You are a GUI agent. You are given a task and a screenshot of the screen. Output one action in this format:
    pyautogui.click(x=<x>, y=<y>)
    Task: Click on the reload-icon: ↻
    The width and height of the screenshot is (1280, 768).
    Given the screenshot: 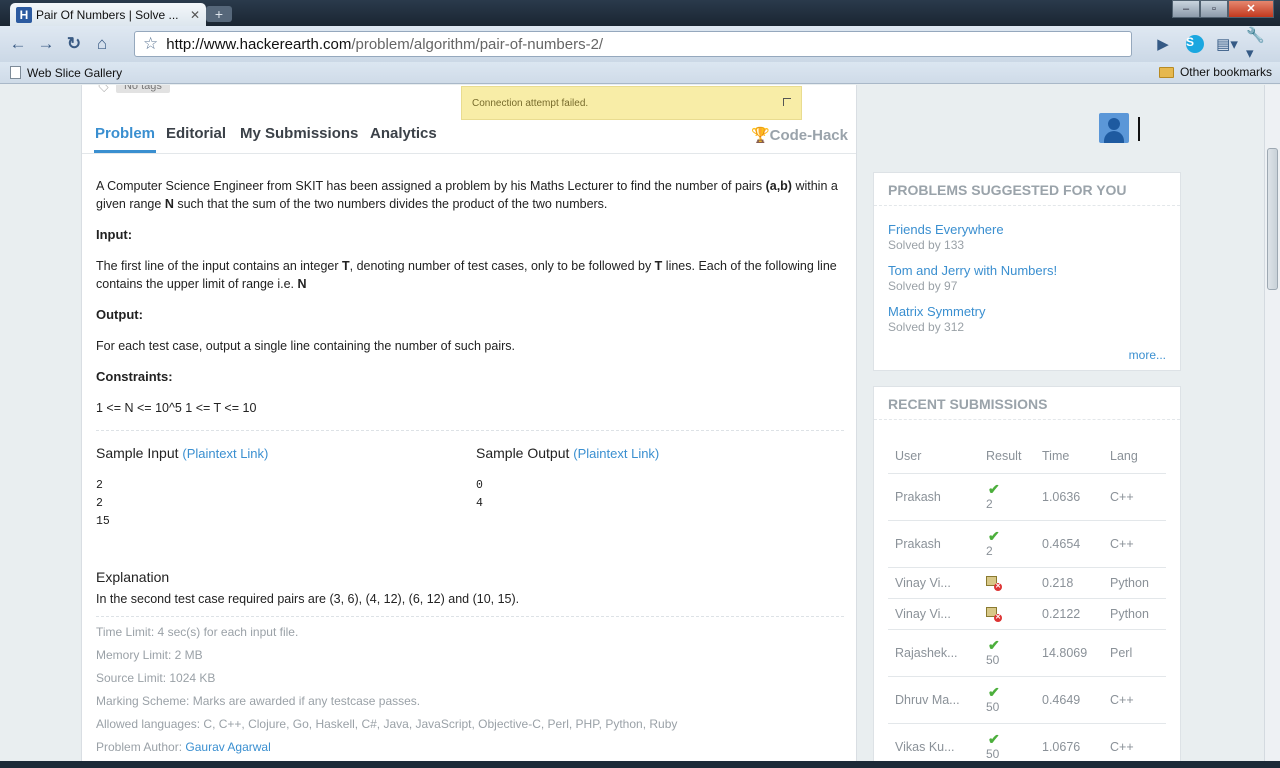 What is the action you would take?
    pyautogui.click(x=74, y=44)
    